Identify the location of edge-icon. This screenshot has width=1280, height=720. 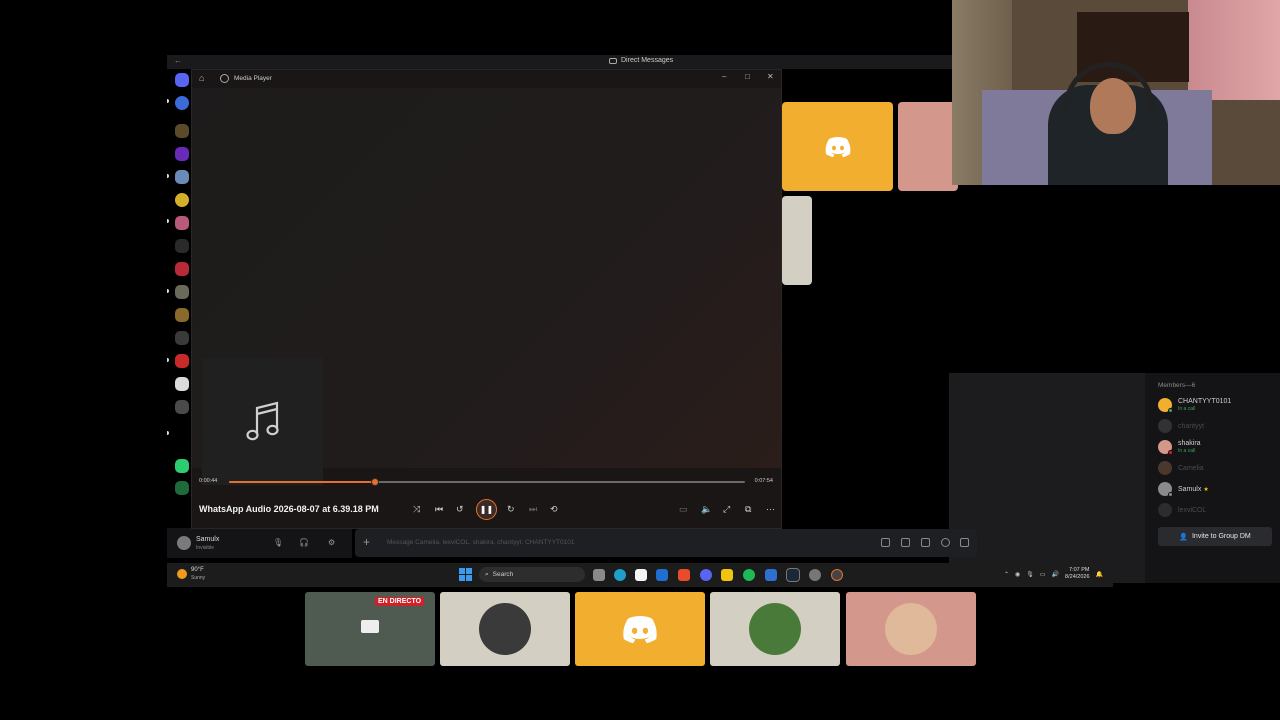
(620, 575).